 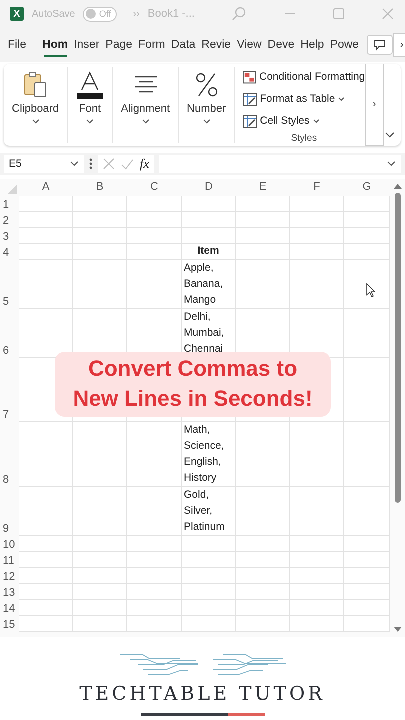 I want to click on ribbon-group-label: Font, so click(x=90, y=109).